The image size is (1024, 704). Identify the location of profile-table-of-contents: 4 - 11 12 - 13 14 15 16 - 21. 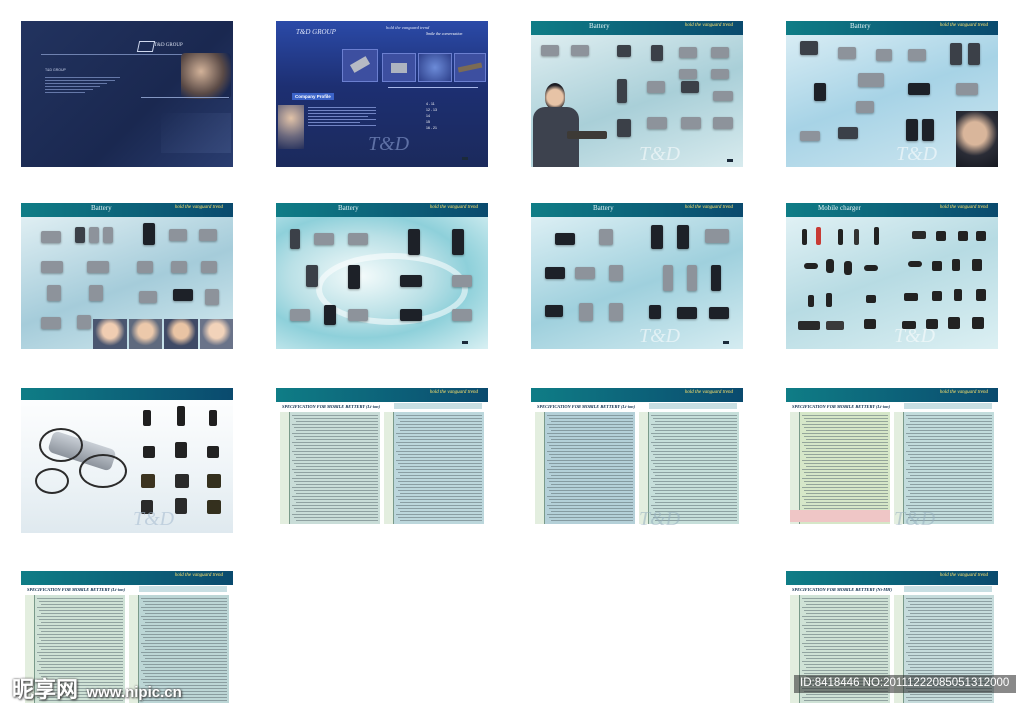
(431, 116).